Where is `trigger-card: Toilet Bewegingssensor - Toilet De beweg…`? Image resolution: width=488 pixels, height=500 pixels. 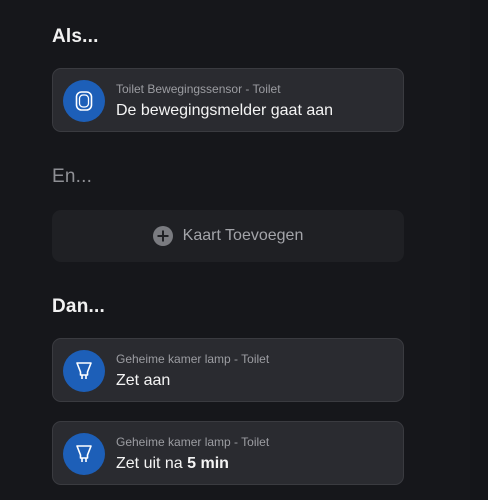 trigger-card: Toilet Bewegingssensor - Toilet De beweg… is located at coordinates (228, 100).